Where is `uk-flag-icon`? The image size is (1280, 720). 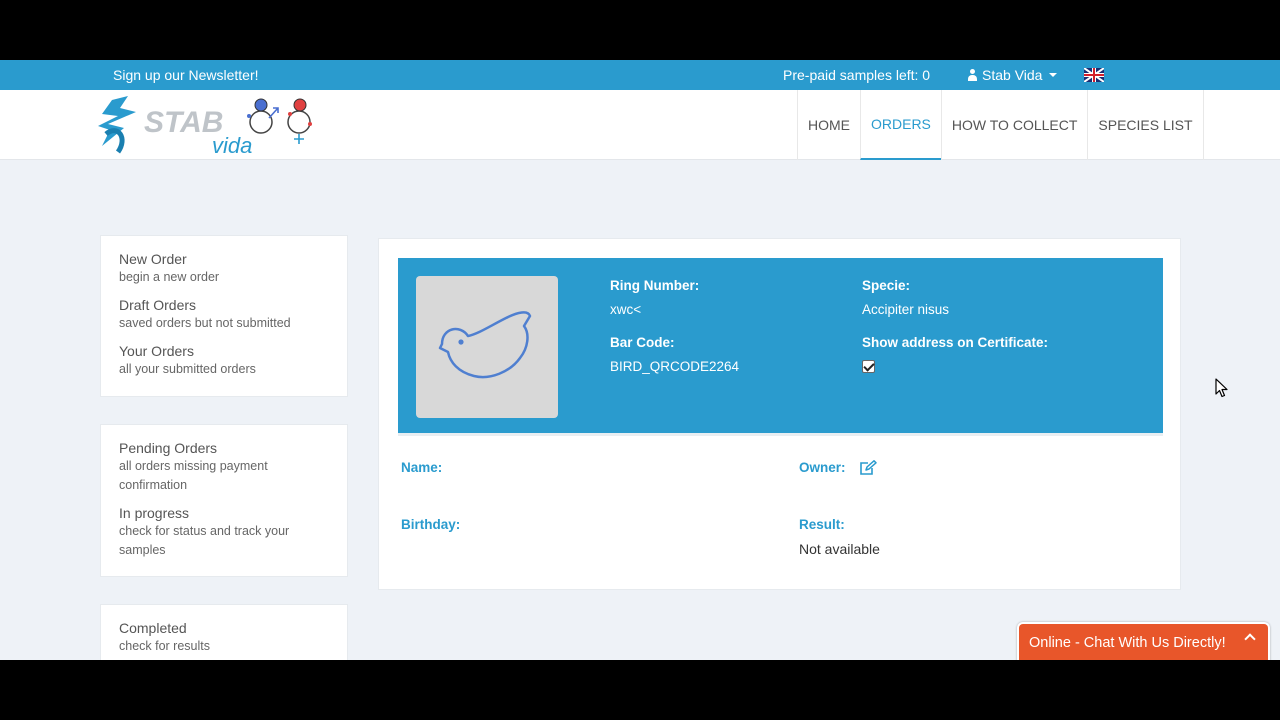
uk-flag-icon is located at coordinates (1094, 75).